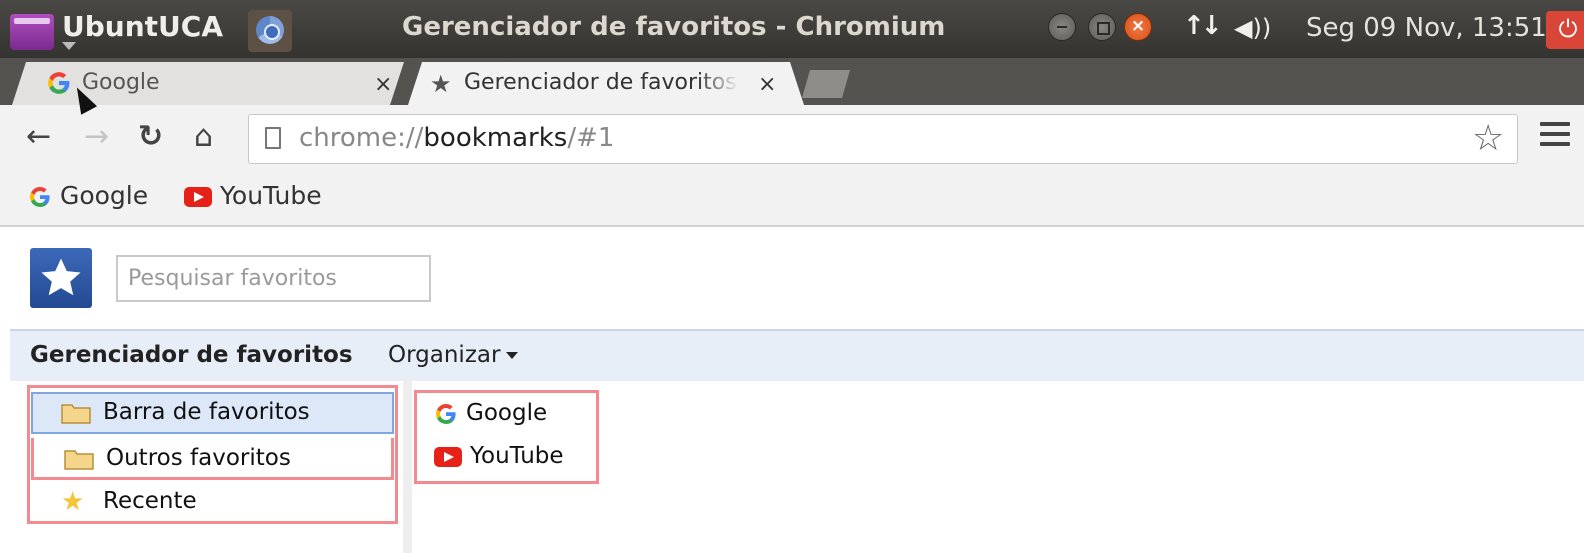 The image size is (1584, 553). What do you see at coordinates (206, 412) in the screenshot?
I see `tree-item-label: Barra de favoritos` at bounding box center [206, 412].